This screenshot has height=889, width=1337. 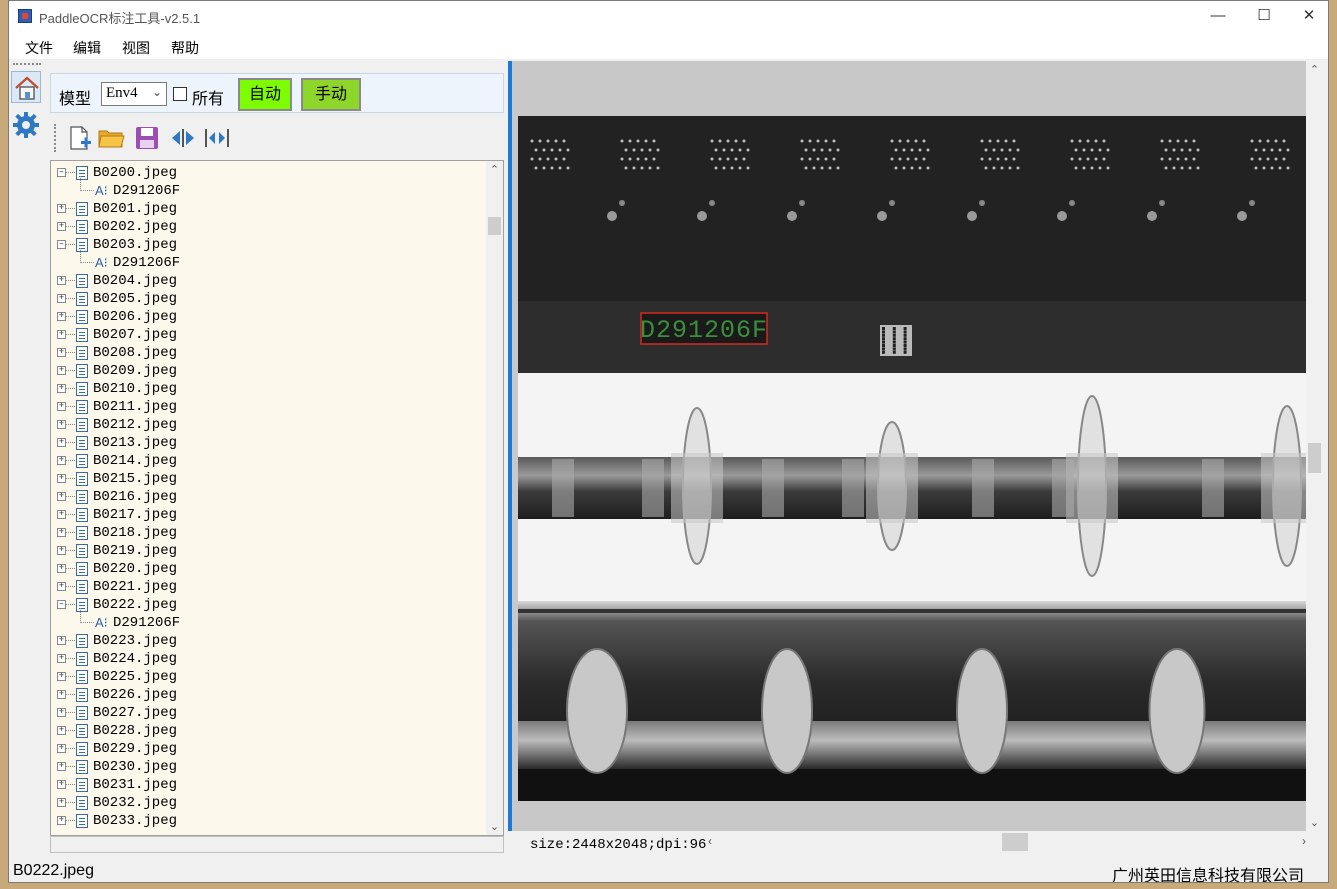 What do you see at coordinates (269, 425) in the screenshot?
I see `tree-item: + B0212.jpeg` at bounding box center [269, 425].